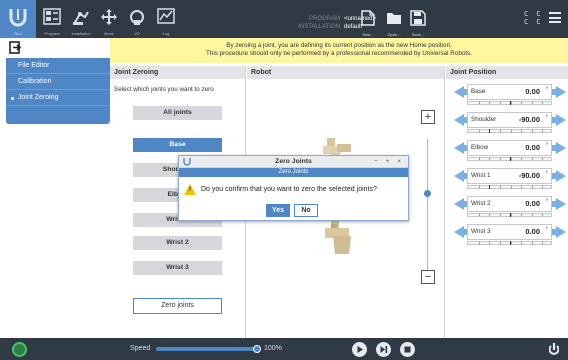 This screenshot has width=568, height=360. Describe the element at coordinates (554, 350) in the screenshot. I see `help-icon` at that location.